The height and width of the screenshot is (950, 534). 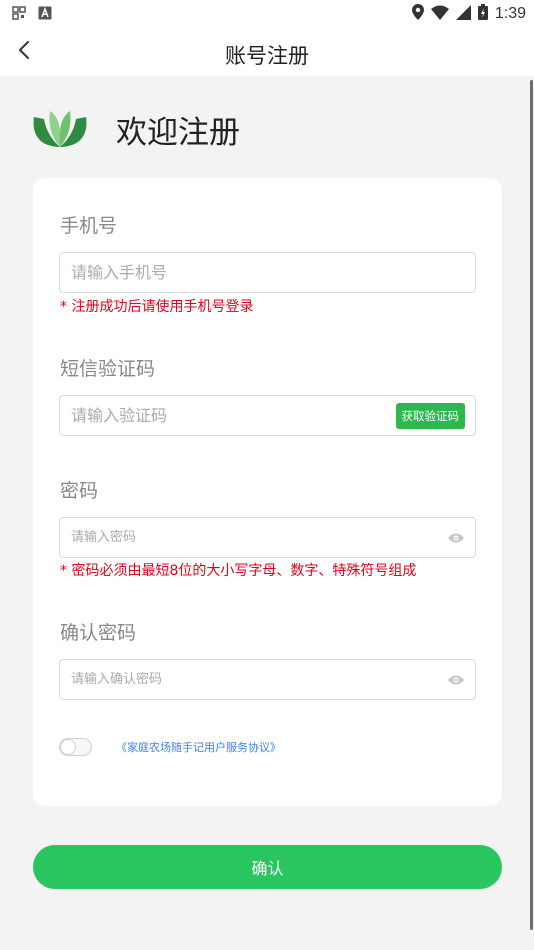 What do you see at coordinates (267, 14) in the screenshot?
I see `status-bar: 1:39` at bounding box center [267, 14].